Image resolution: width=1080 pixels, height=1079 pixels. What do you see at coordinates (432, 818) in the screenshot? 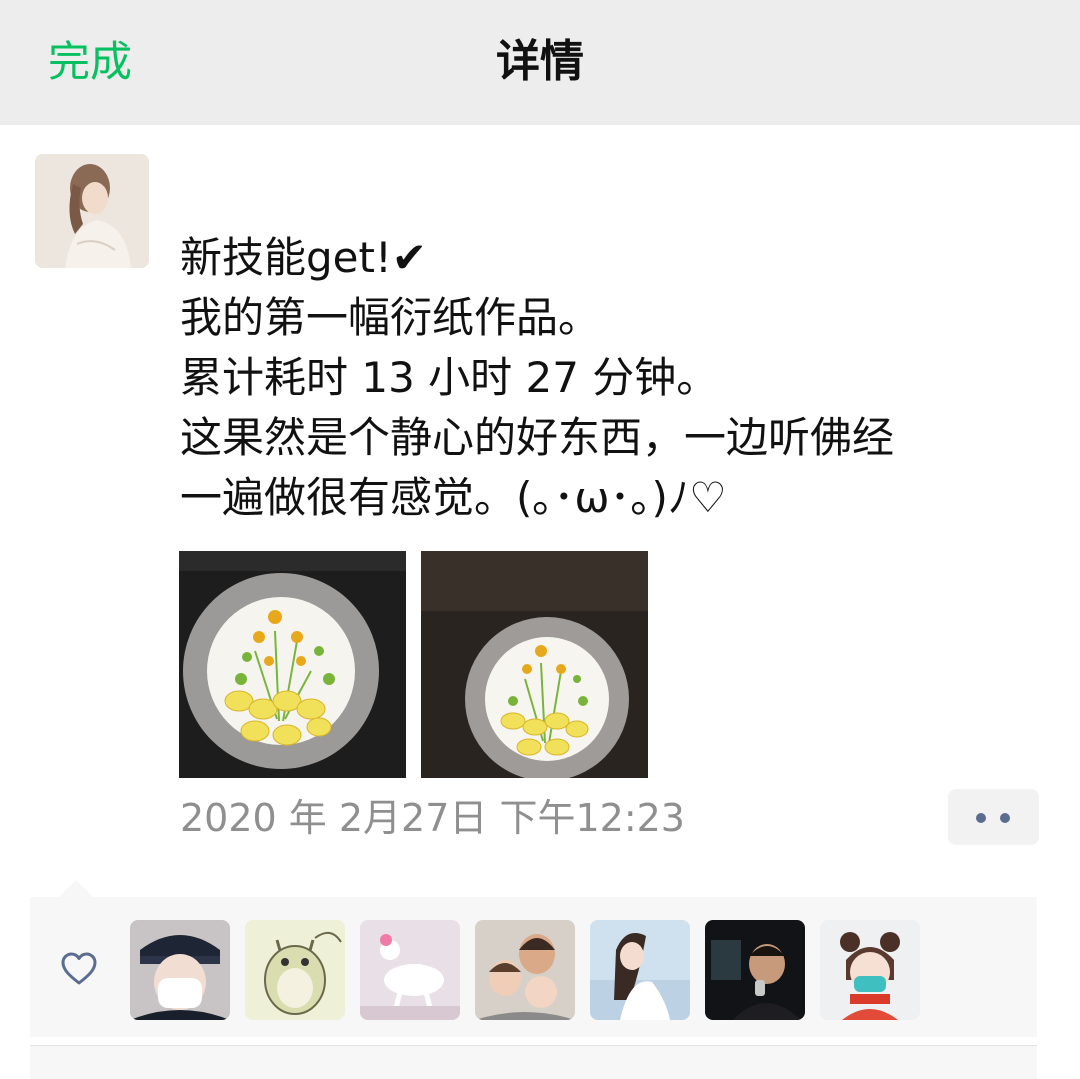
I see `post-timestamp: 2020 年 2月27日 下午12:23` at bounding box center [432, 818].